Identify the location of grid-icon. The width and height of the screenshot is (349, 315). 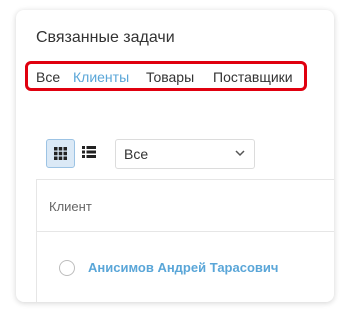
(60, 153).